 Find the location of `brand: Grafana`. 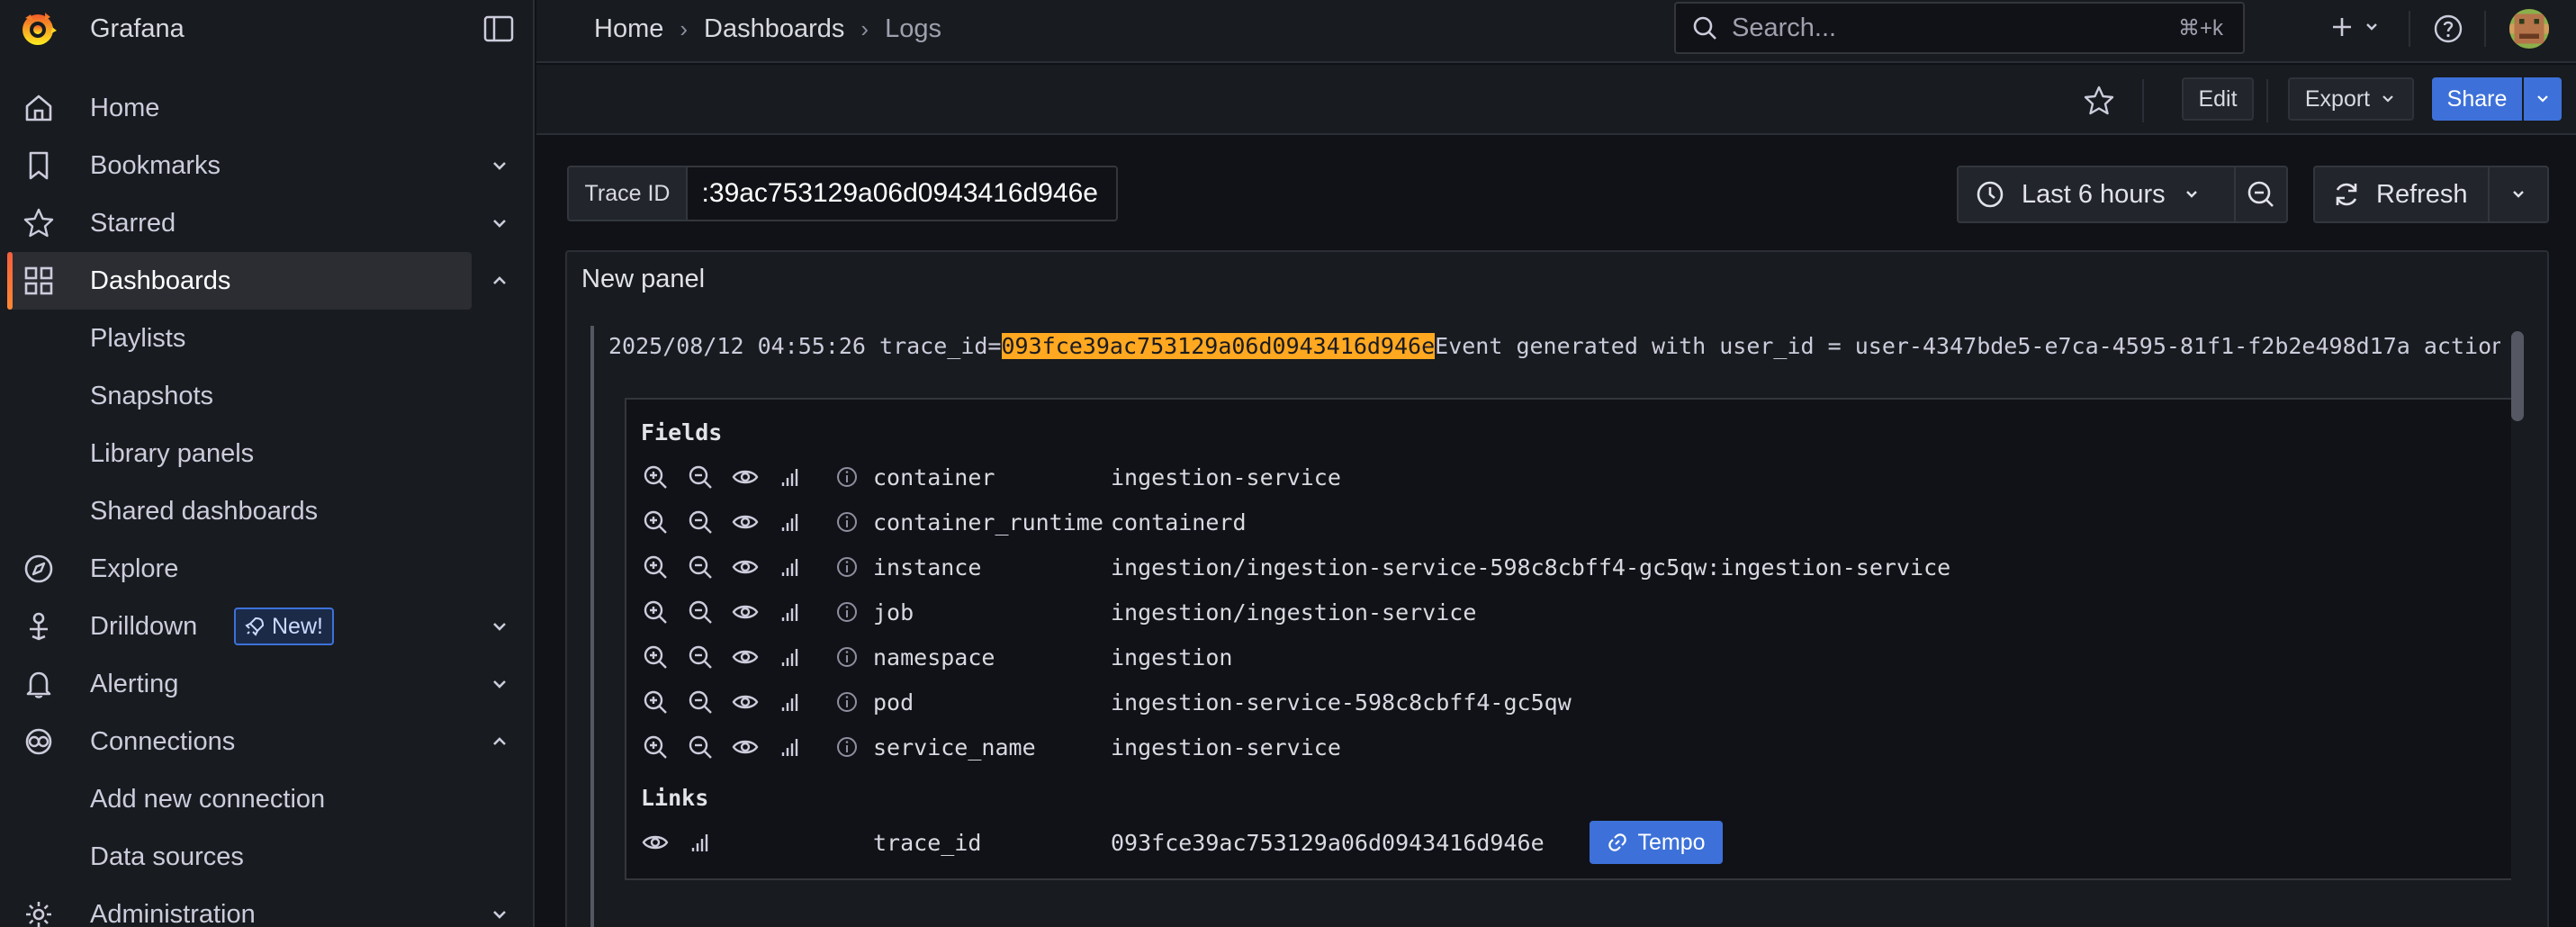

brand: Grafana is located at coordinates (266, 29).